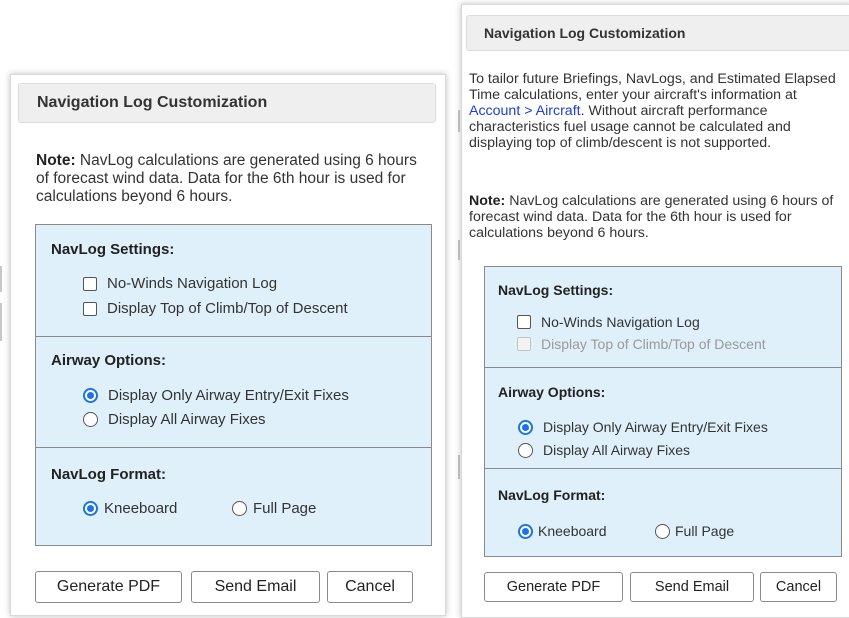  What do you see at coordinates (525, 111) in the screenshot?
I see `account-aircraft-link: Account > Aircraft` at bounding box center [525, 111].